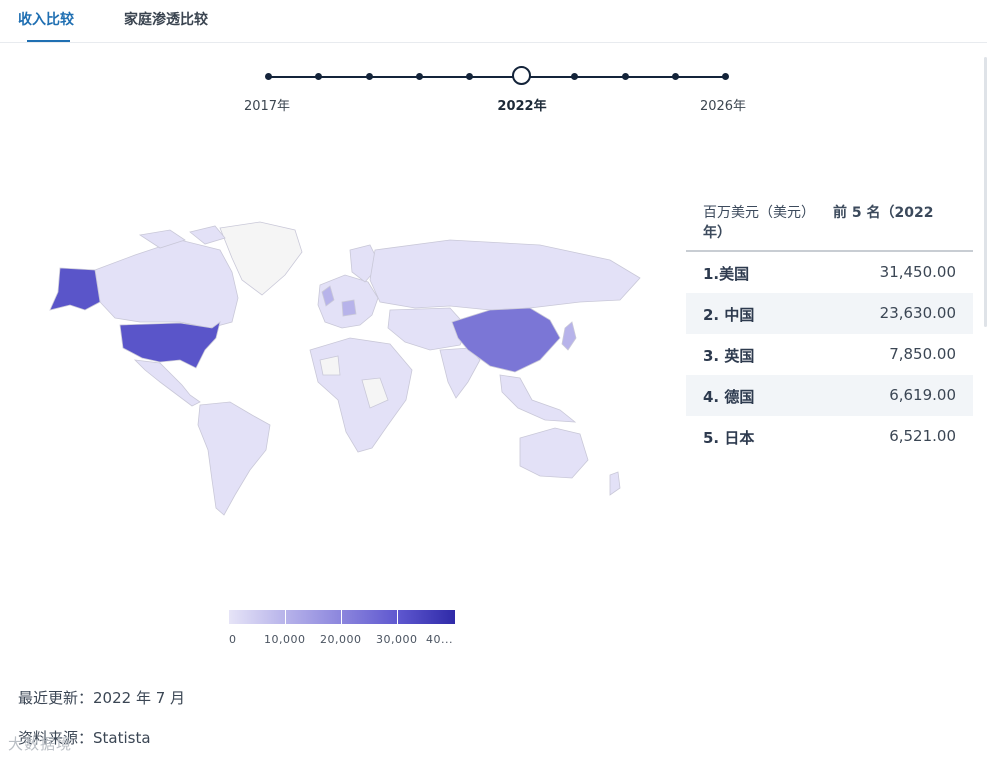 The image size is (987, 763). Describe the element at coordinates (521, 75) in the screenshot. I see `timeline-current-2022` at that location.